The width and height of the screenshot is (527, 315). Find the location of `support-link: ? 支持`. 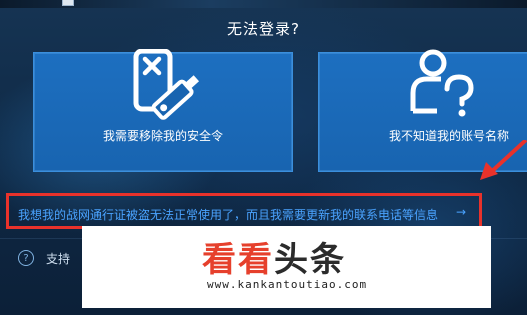

support-link: ? 支持 is located at coordinates (44, 258).